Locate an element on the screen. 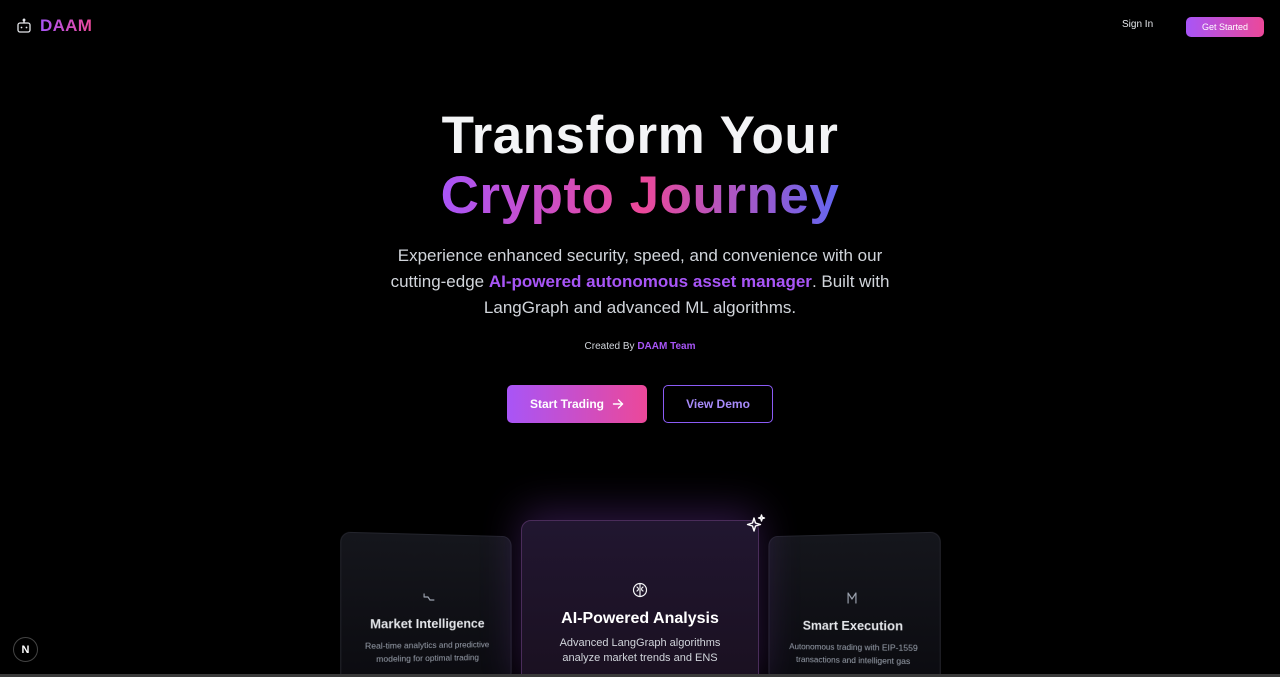 This screenshot has height=677, width=1280. bot-icon is located at coordinates (24, 26).